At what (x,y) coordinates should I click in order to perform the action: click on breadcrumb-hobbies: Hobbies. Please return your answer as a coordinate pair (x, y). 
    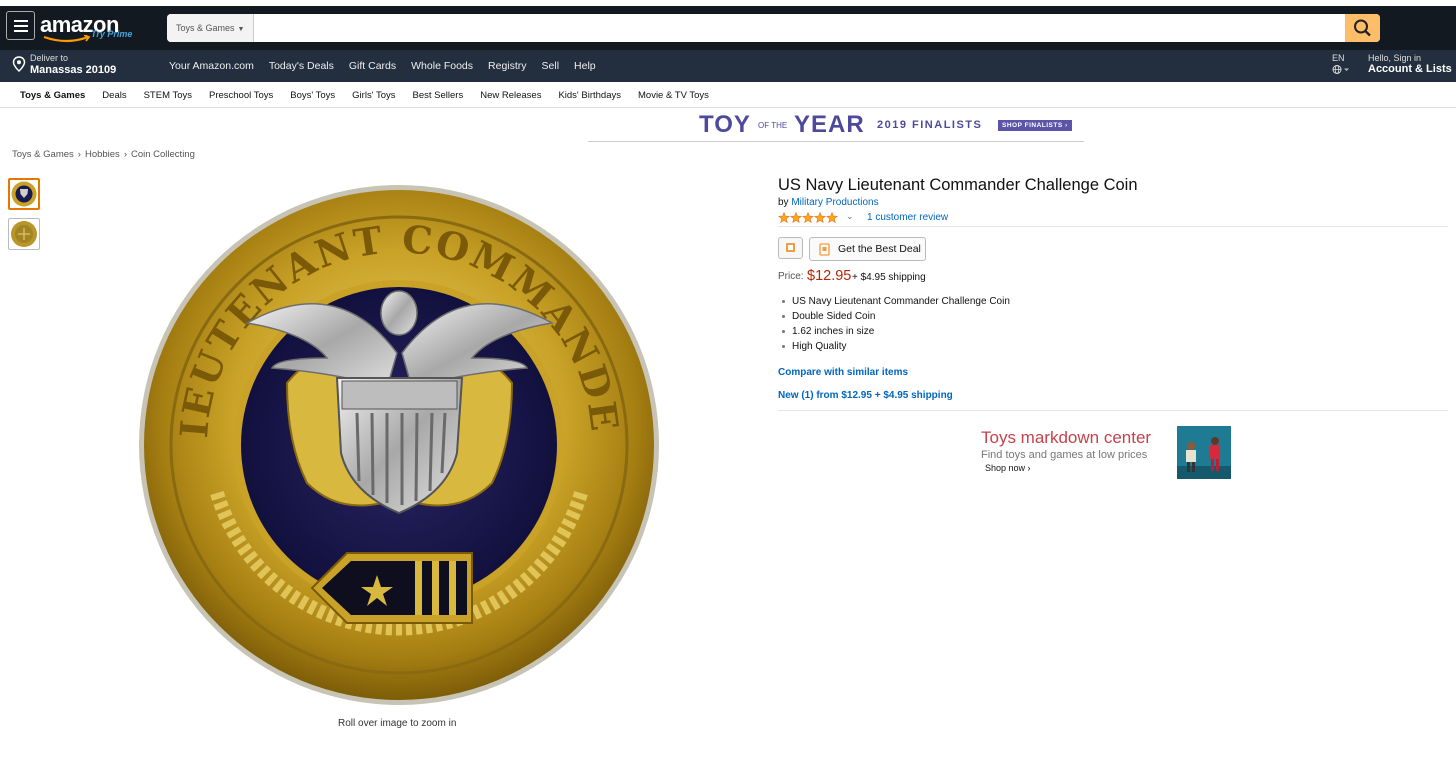
    Looking at the image, I should click on (102, 154).